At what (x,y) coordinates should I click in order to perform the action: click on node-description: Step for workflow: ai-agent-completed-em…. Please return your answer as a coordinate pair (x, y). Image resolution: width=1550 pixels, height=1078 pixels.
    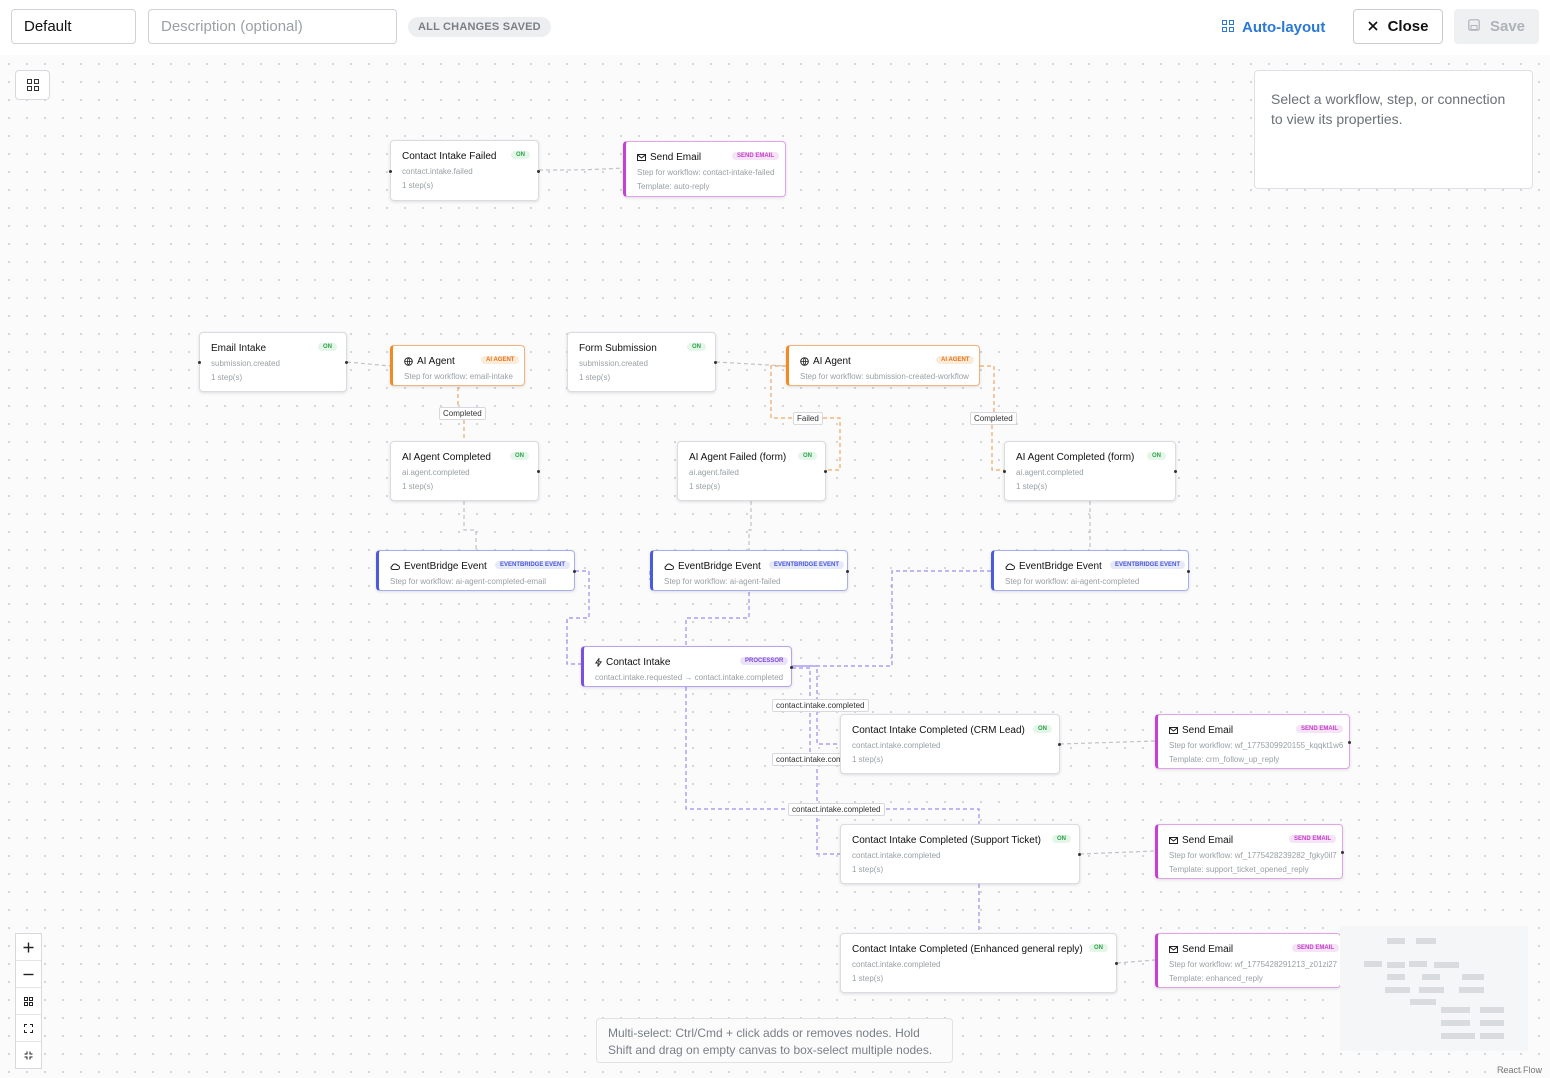
    Looking at the image, I should click on (468, 581).